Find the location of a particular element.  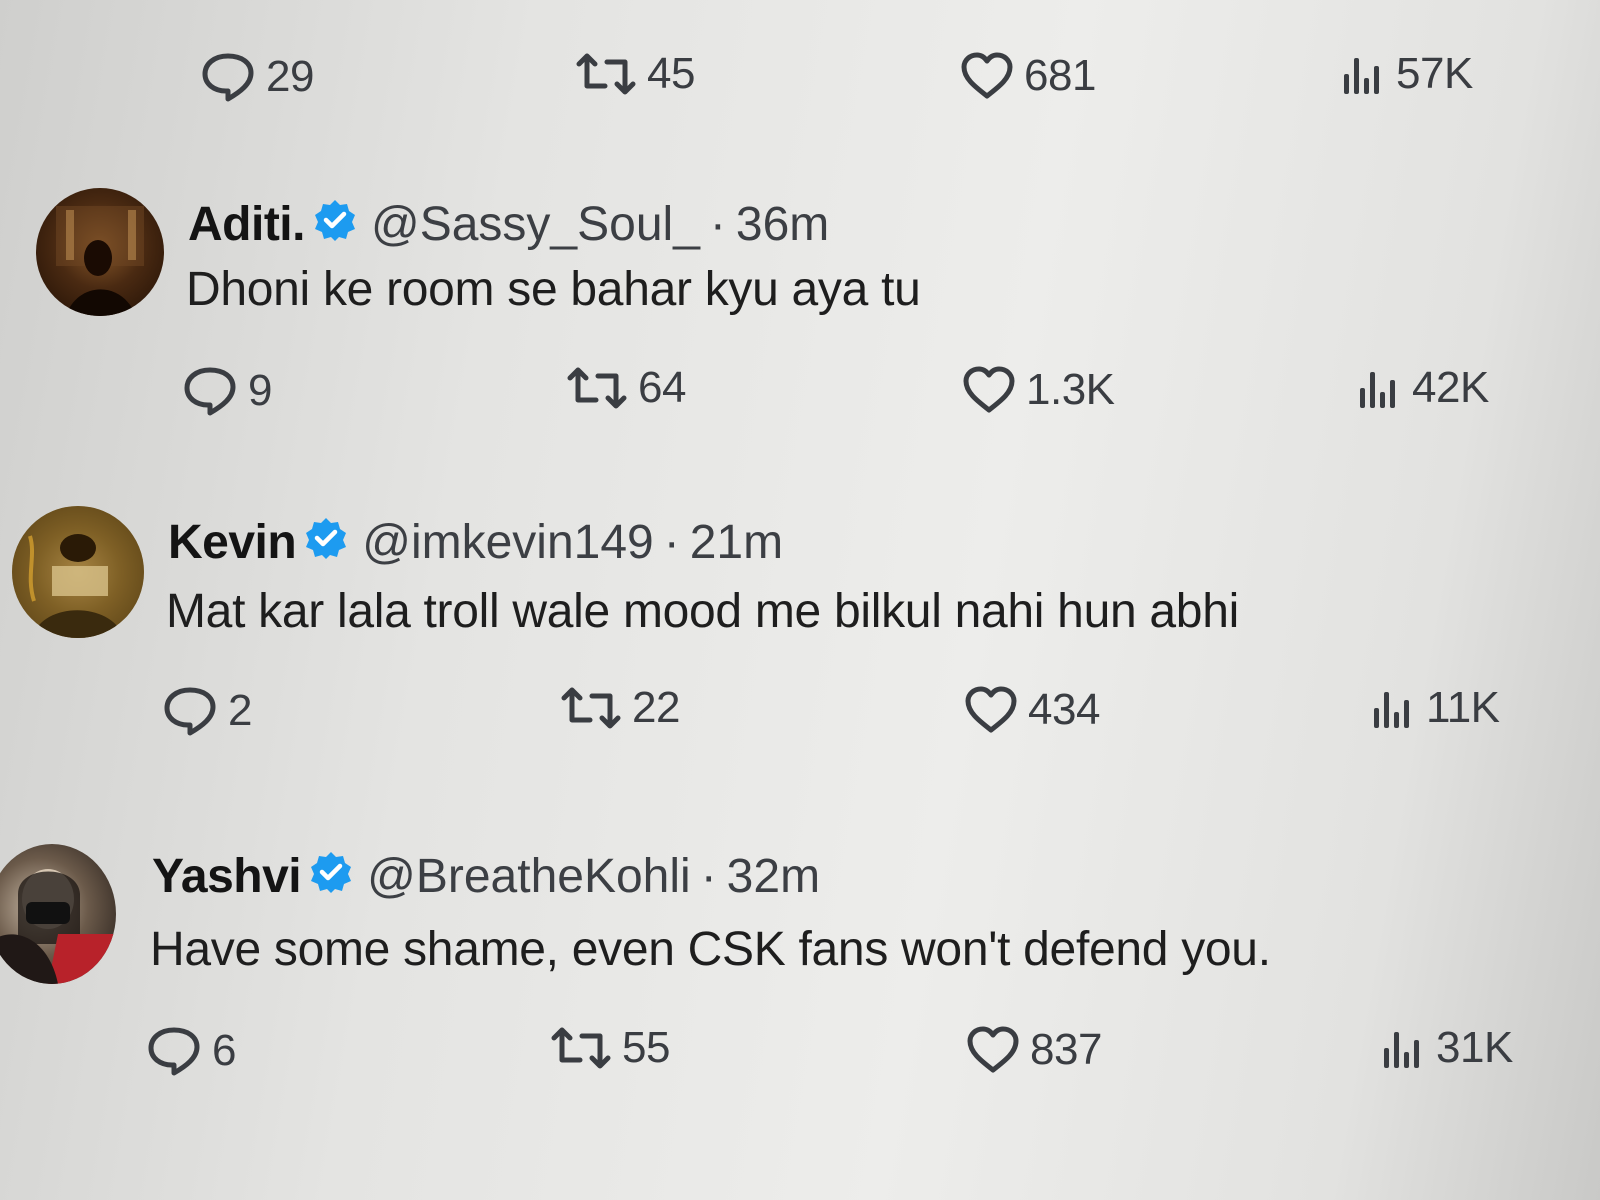

like-button: 681 is located at coordinates (1028, 76).